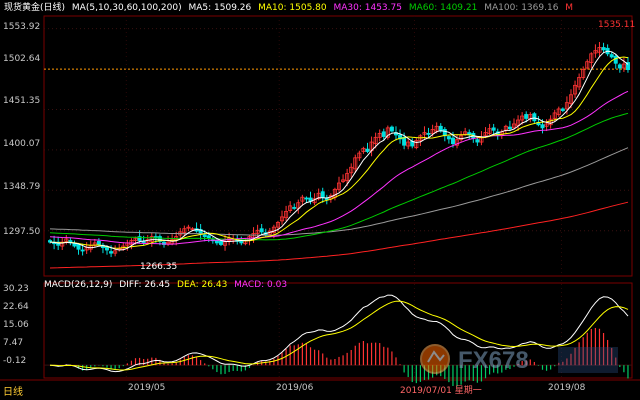 Image resolution: width=640 pixels, height=400 pixels. I want to click on macd-tick: 15.06, so click(16, 325).